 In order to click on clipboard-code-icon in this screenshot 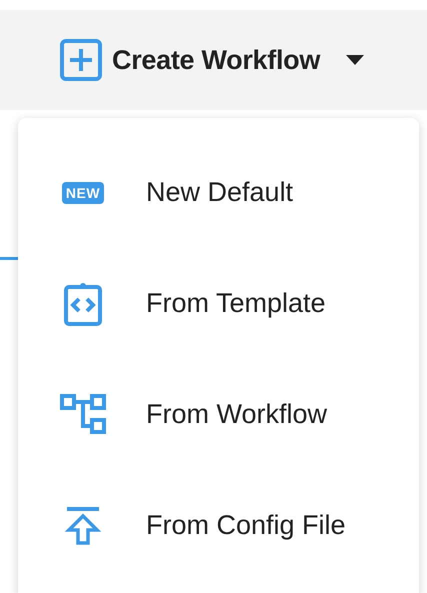, I will do `click(83, 303)`.